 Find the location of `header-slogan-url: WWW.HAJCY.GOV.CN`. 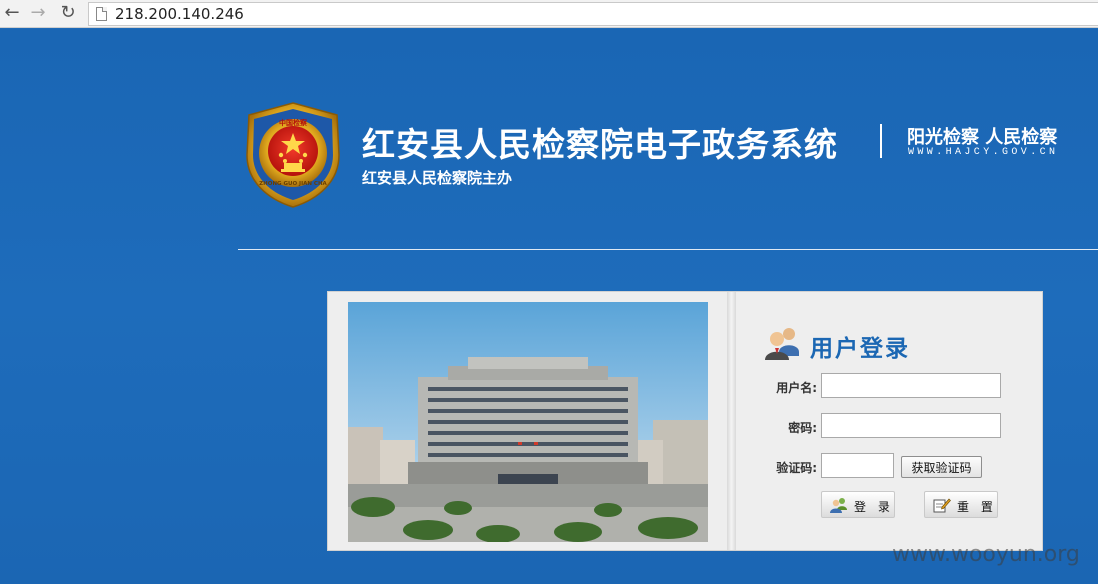

header-slogan-url: WWW.HAJCY.GOV.CN is located at coordinates (983, 152).